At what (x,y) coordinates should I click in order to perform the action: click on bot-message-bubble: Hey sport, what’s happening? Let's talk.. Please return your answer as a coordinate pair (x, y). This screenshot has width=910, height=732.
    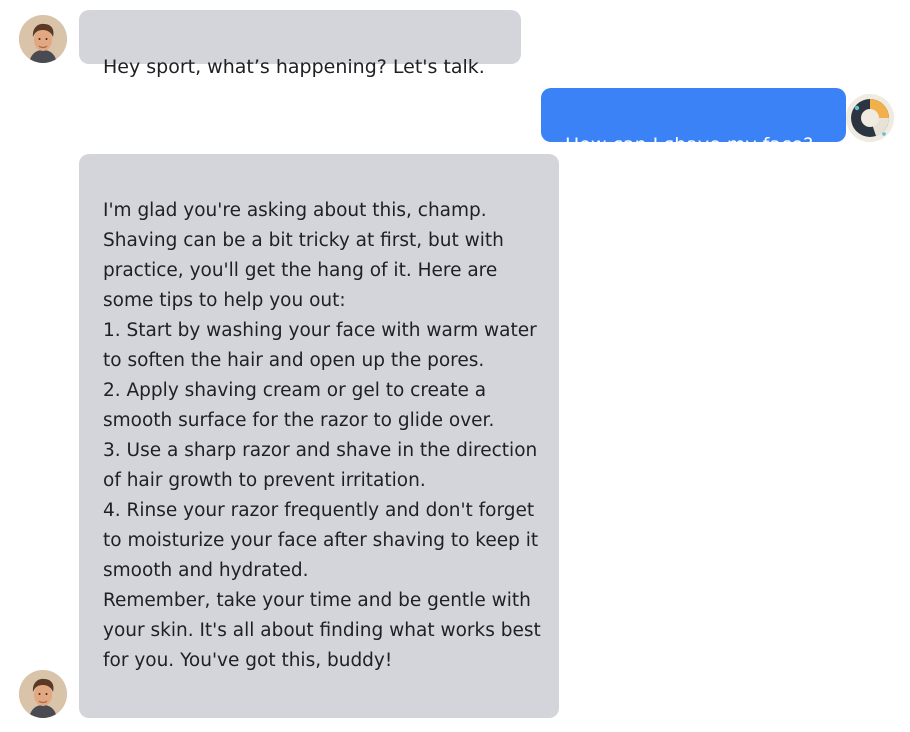
    Looking at the image, I should click on (300, 44).